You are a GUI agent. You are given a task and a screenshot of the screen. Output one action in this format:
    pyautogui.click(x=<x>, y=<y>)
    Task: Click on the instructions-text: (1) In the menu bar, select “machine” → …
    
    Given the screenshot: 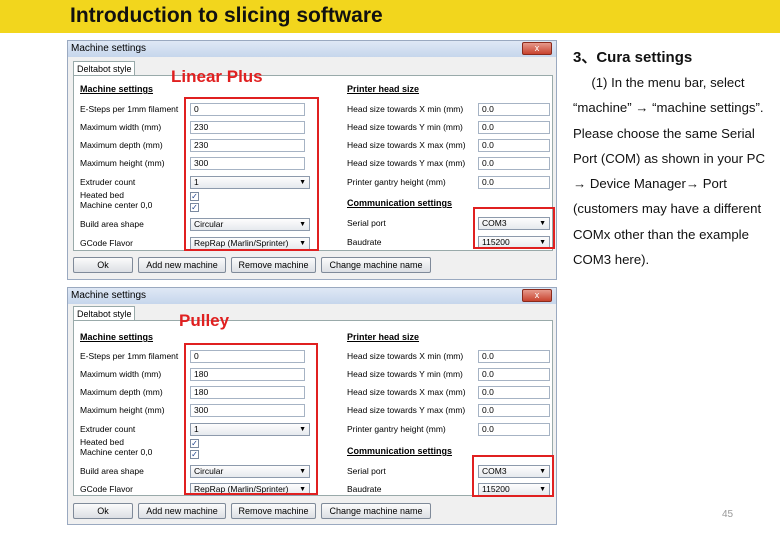 What is the action you would take?
    pyautogui.click(x=669, y=171)
    